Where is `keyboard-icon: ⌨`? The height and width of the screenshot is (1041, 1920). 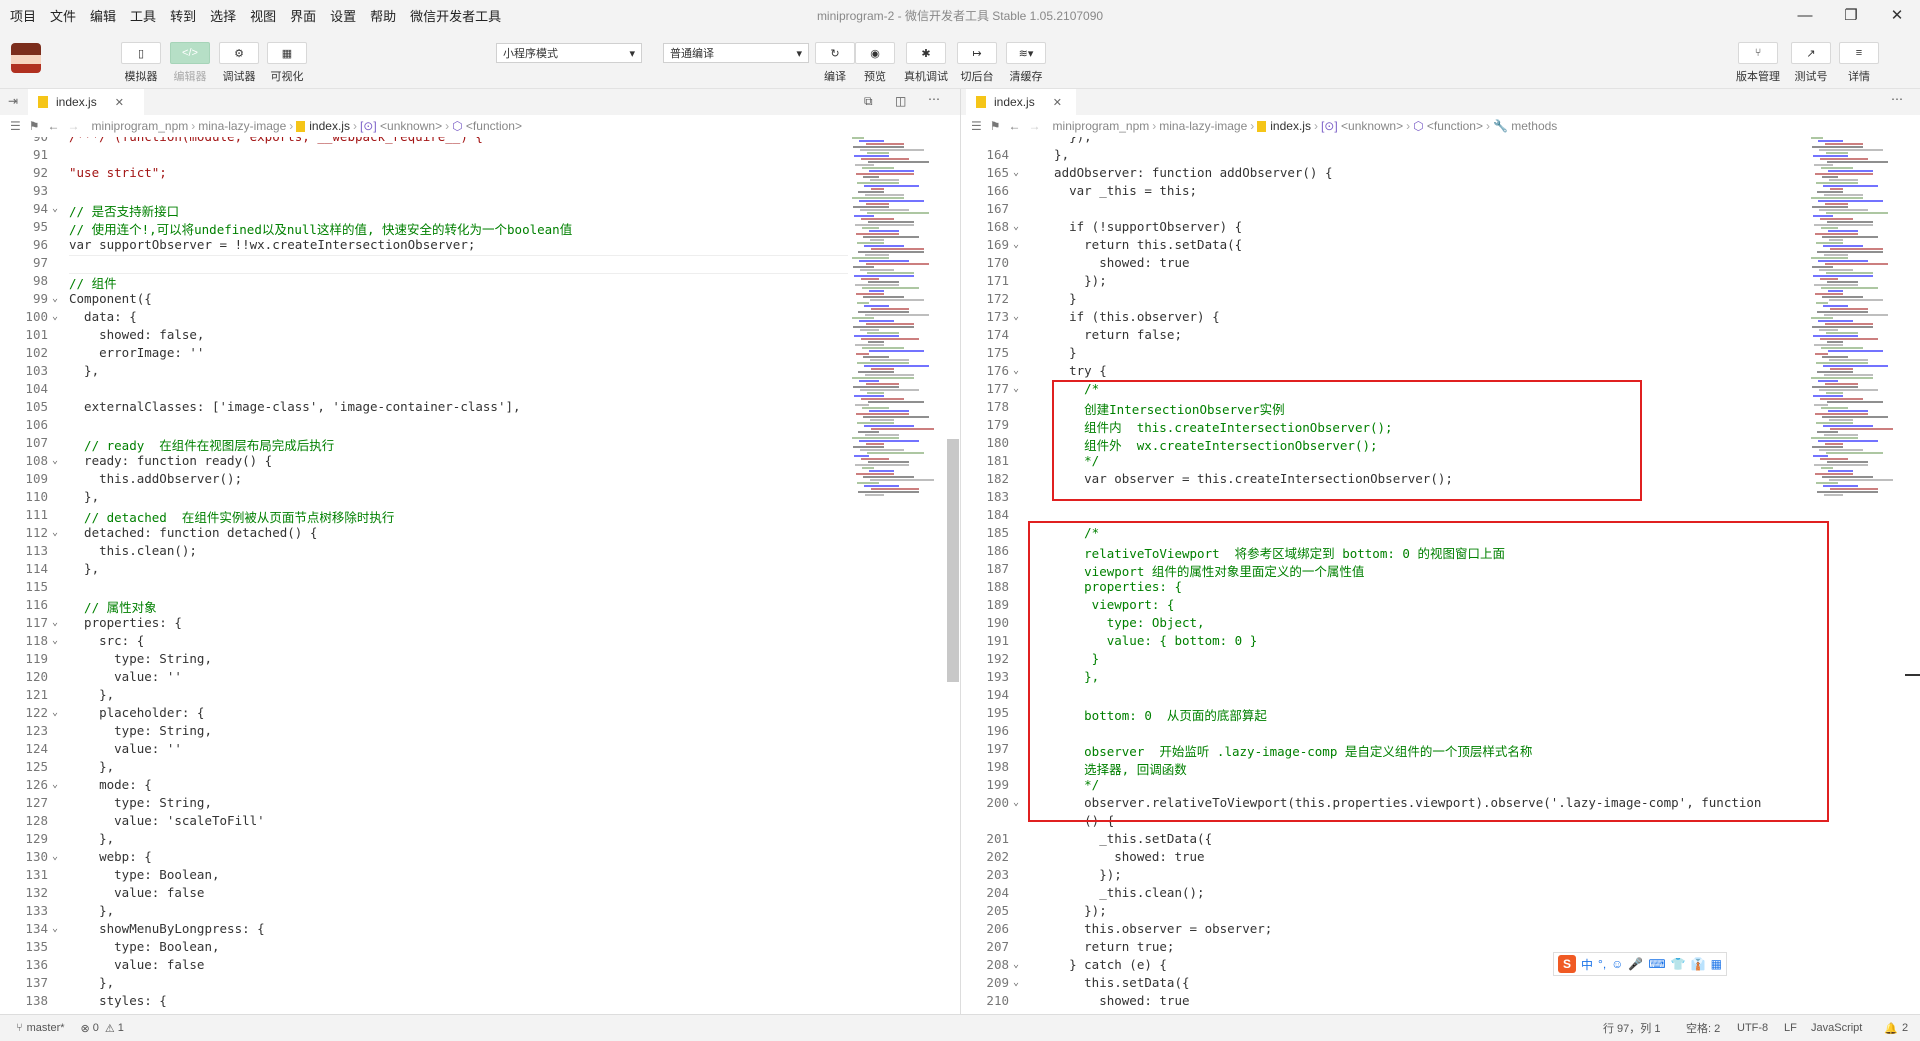 keyboard-icon: ⌨ is located at coordinates (1656, 964).